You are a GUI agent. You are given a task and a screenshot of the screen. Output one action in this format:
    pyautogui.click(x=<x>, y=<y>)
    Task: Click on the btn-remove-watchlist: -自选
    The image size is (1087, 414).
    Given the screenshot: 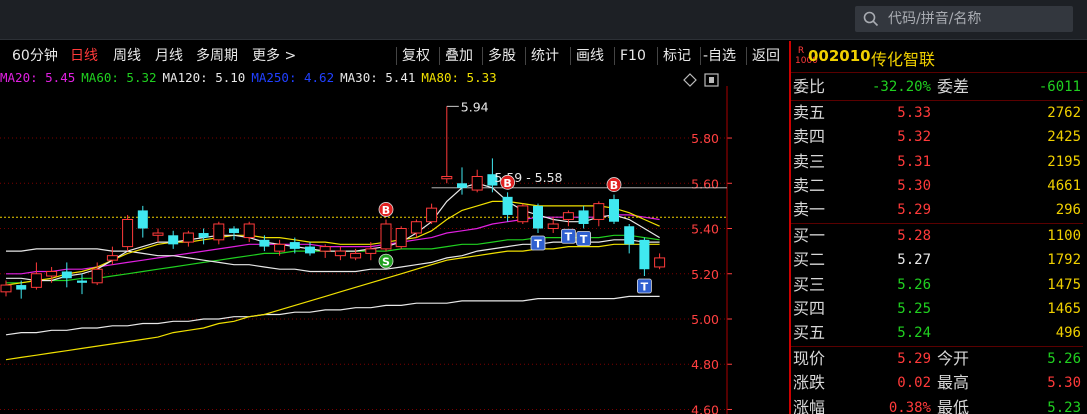 What is the action you would take?
    pyautogui.click(x=719, y=56)
    